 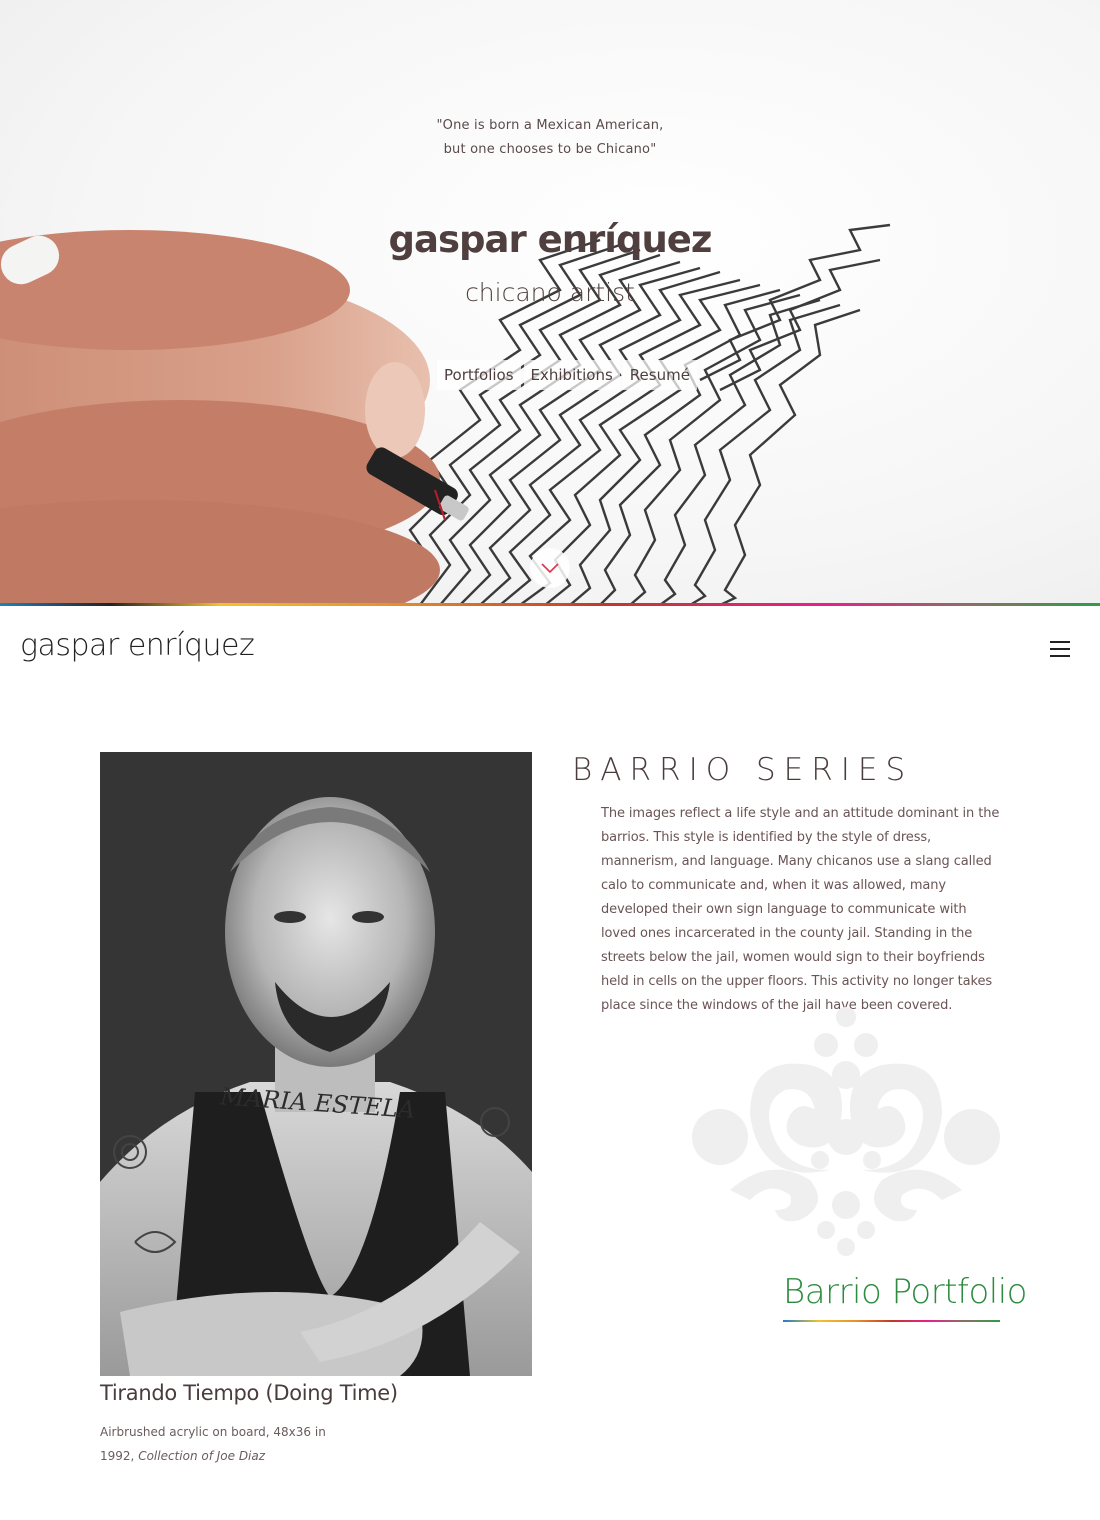 What do you see at coordinates (213, 1432) in the screenshot?
I see `artwork-medium: Airbrushed acrylic on board, 48x36 in` at bounding box center [213, 1432].